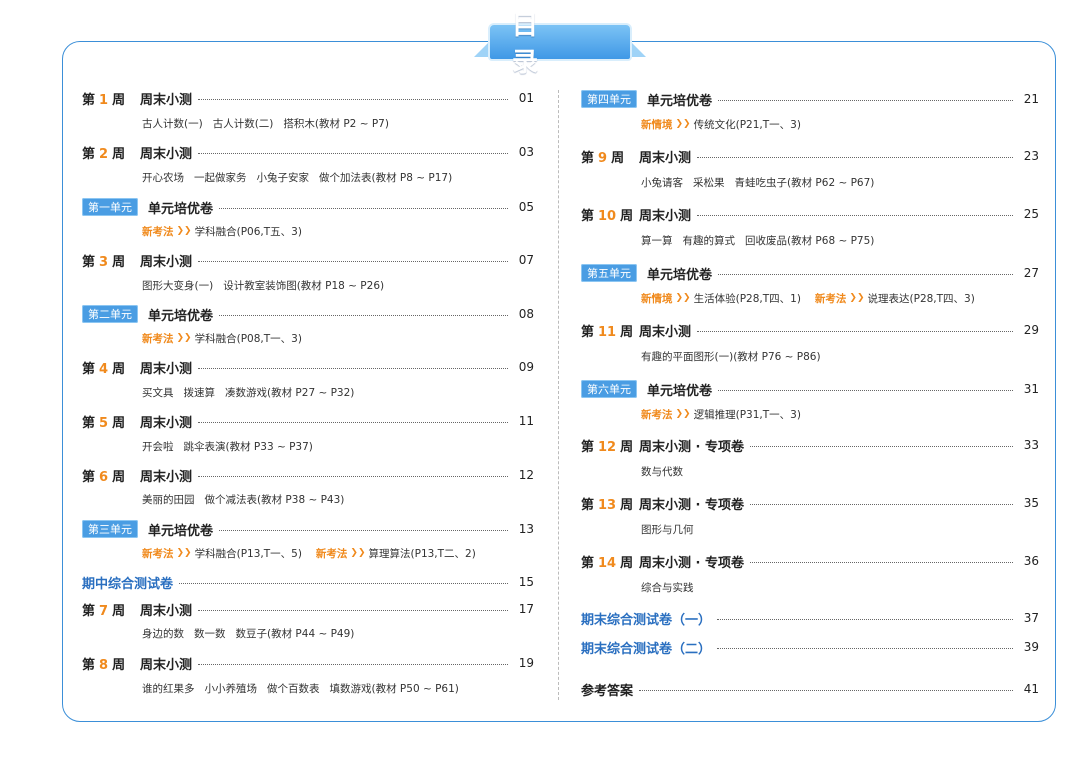 The image size is (1080, 763). What do you see at coordinates (810, 156) in the screenshot?
I see `toc-entry: 第 9 周周末小测 23` at bounding box center [810, 156].